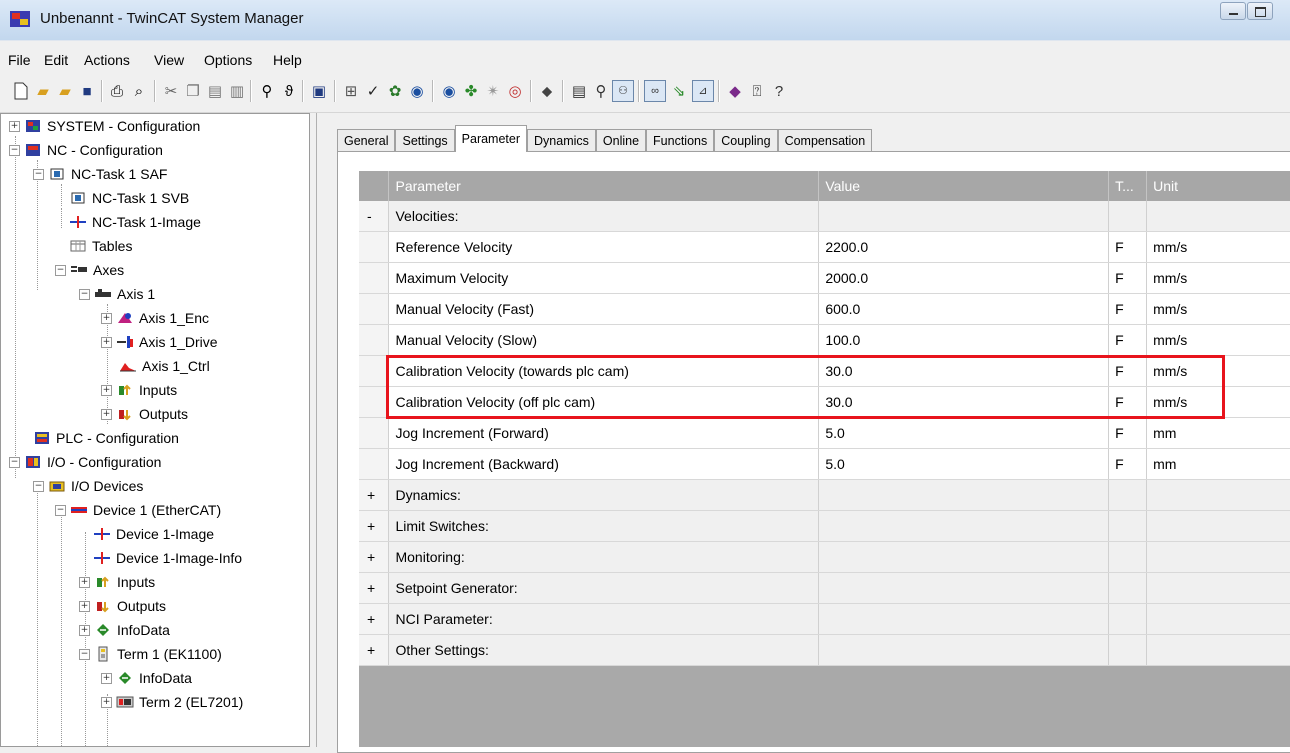 This screenshot has height=753, width=1290. I want to click on tree-item-device-1-ethercat: − Device 1 (EtherCAT), so click(138, 510).